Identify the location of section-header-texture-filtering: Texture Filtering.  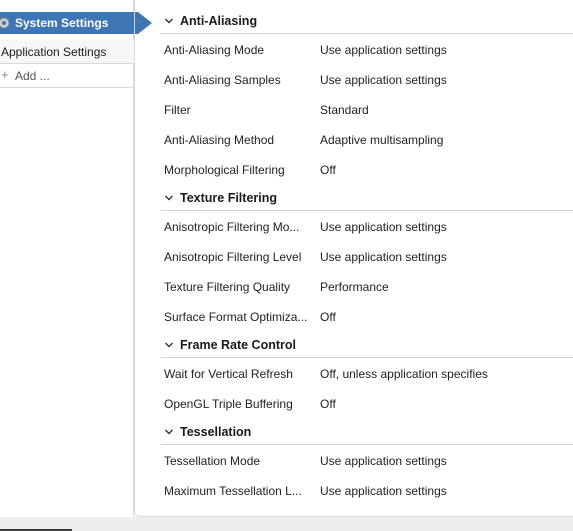
(367, 199).